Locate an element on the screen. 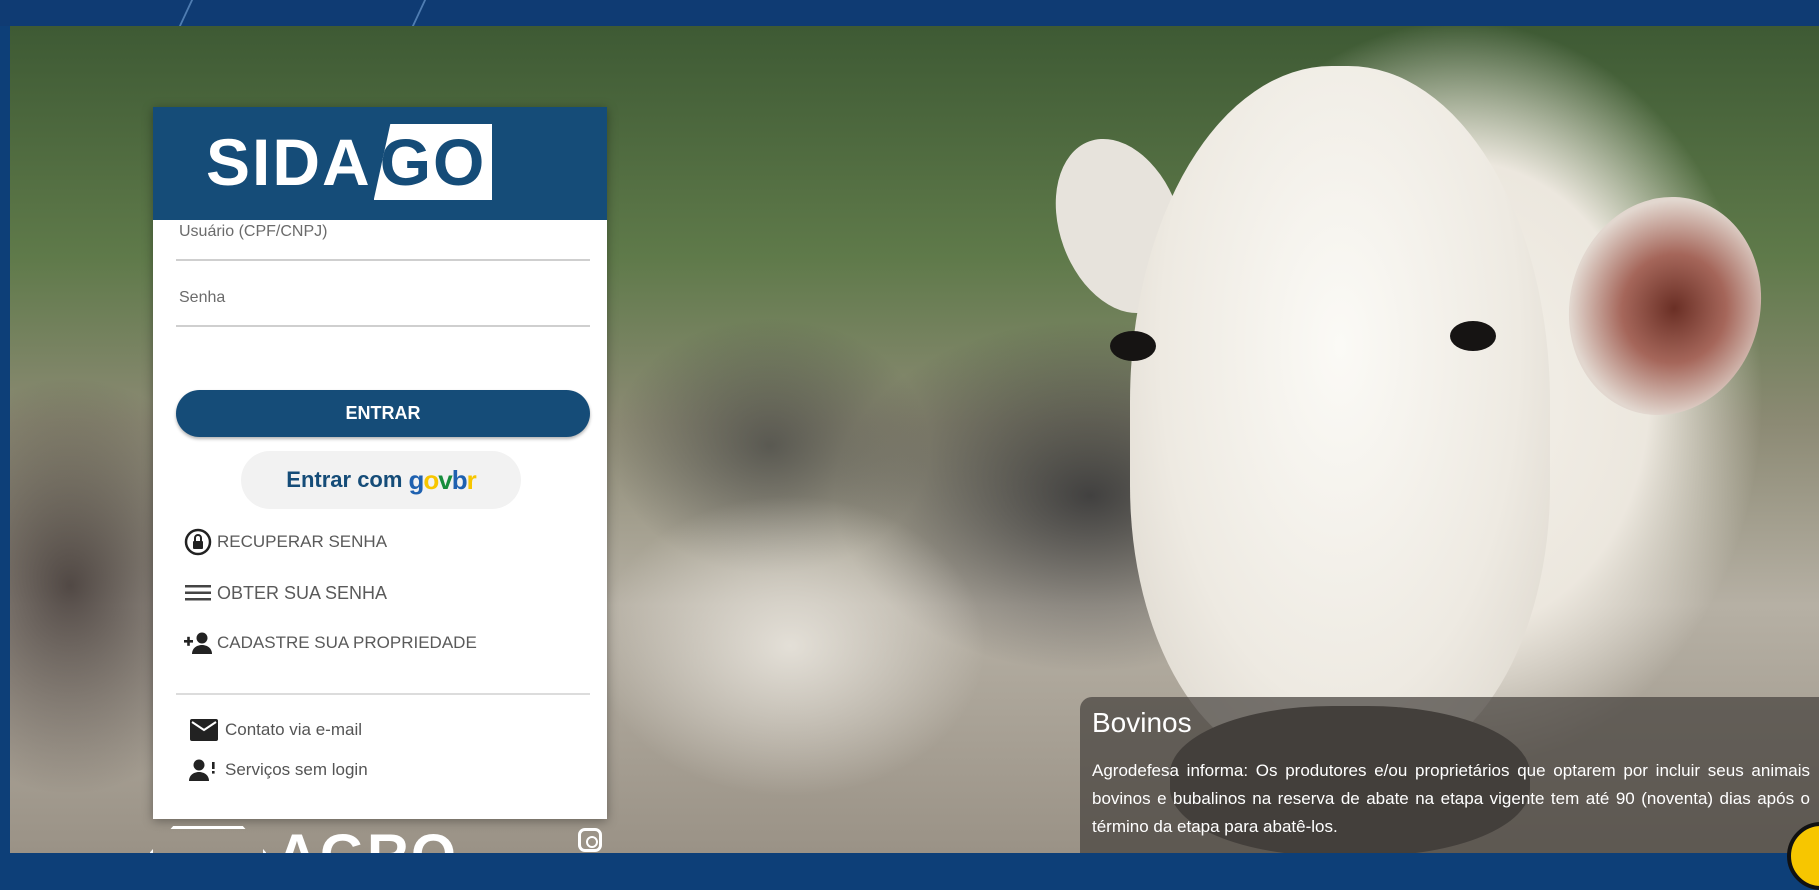 This screenshot has width=1819, height=890. login-header: SIDA GO is located at coordinates (380, 163).